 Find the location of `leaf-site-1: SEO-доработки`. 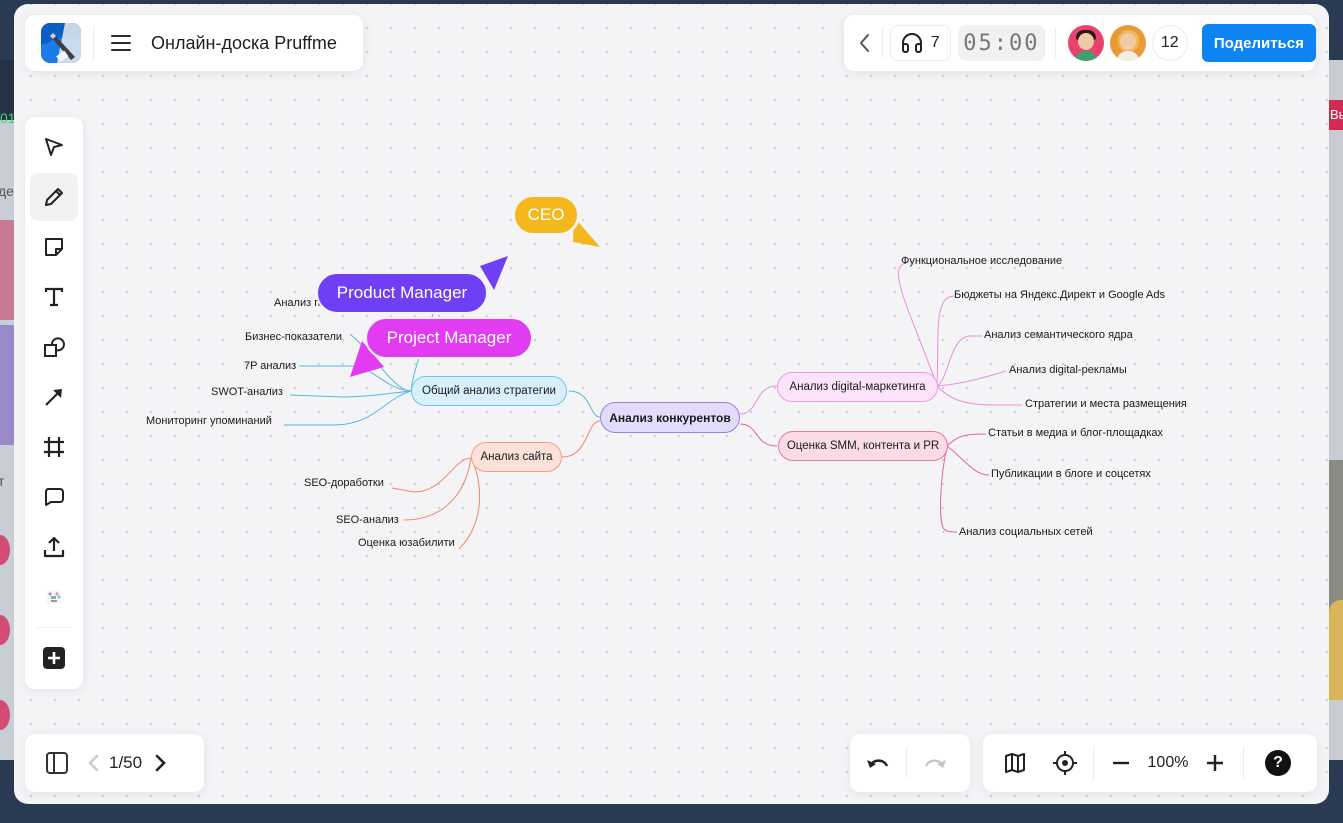

leaf-site-1: SEO-доработки is located at coordinates (344, 483).